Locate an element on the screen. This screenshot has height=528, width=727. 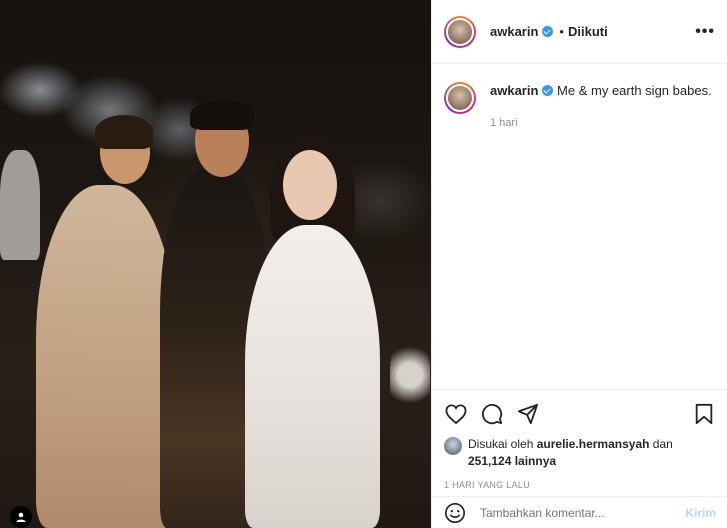
avatar-image is located at coordinates (460, 31).